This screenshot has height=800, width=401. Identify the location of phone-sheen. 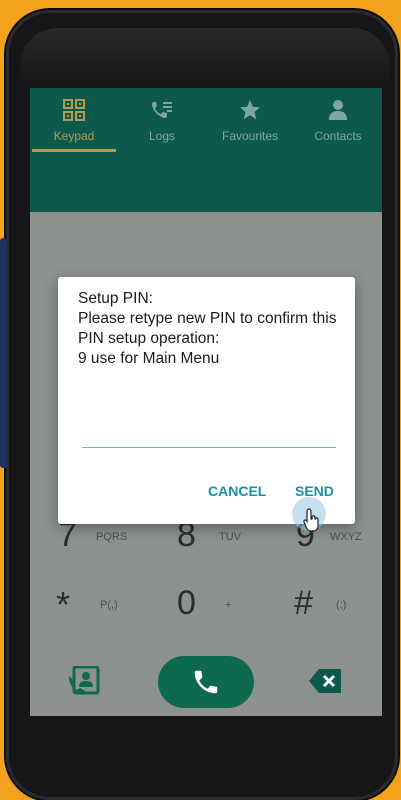
(205, 58).